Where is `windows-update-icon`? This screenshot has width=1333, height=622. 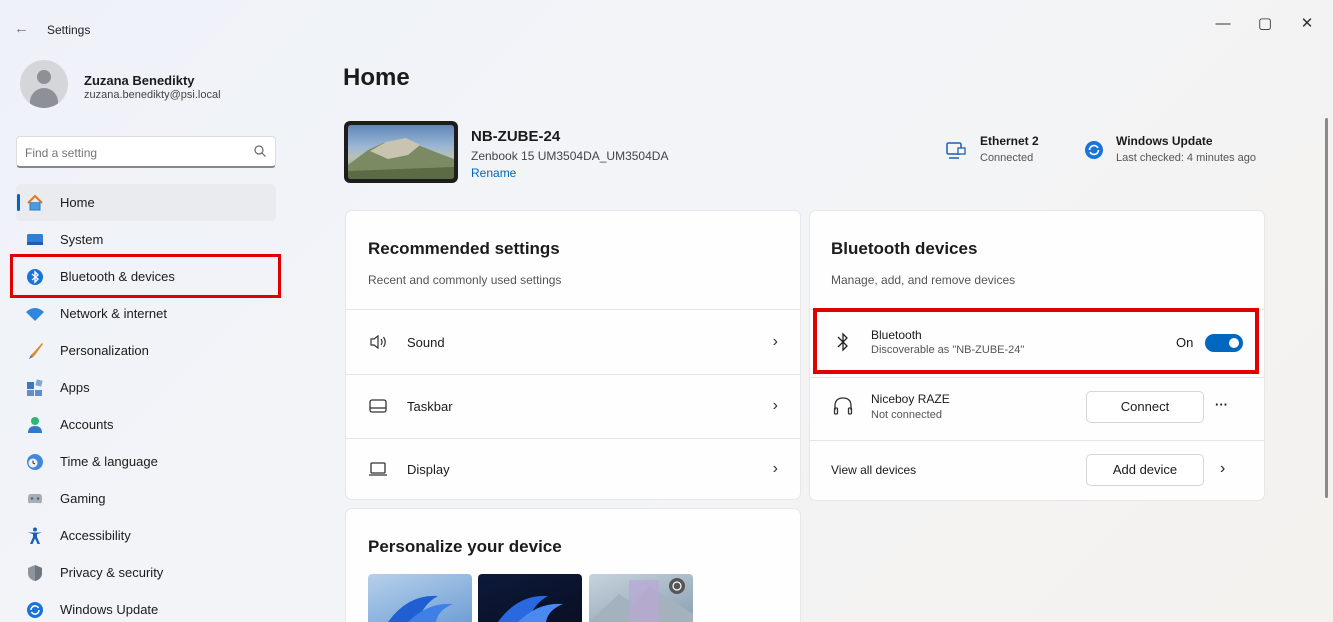
windows-update-icon is located at coordinates (1094, 150).